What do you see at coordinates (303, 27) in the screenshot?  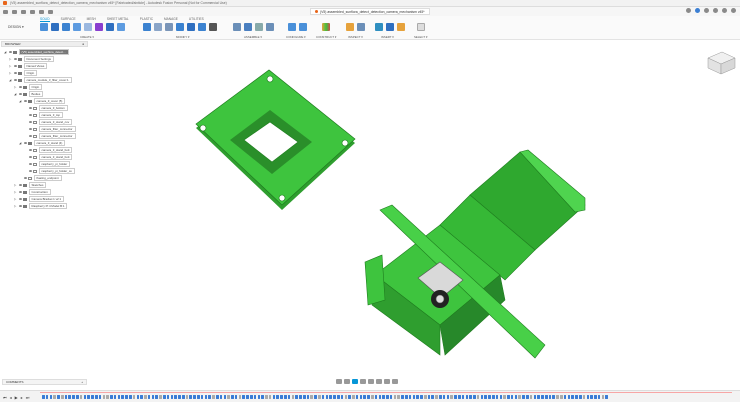 I see `configure-table-icon` at bounding box center [303, 27].